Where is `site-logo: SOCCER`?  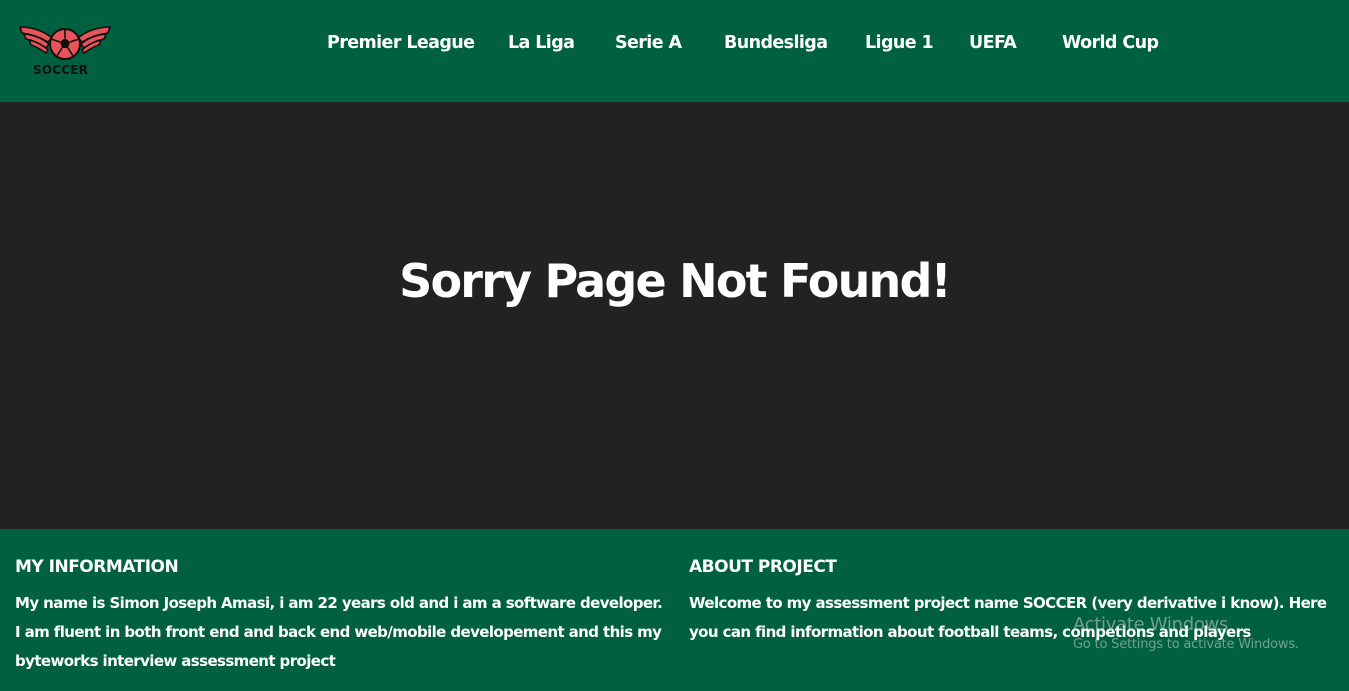
site-logo: SOCCER is located at coordinates (65, 51).